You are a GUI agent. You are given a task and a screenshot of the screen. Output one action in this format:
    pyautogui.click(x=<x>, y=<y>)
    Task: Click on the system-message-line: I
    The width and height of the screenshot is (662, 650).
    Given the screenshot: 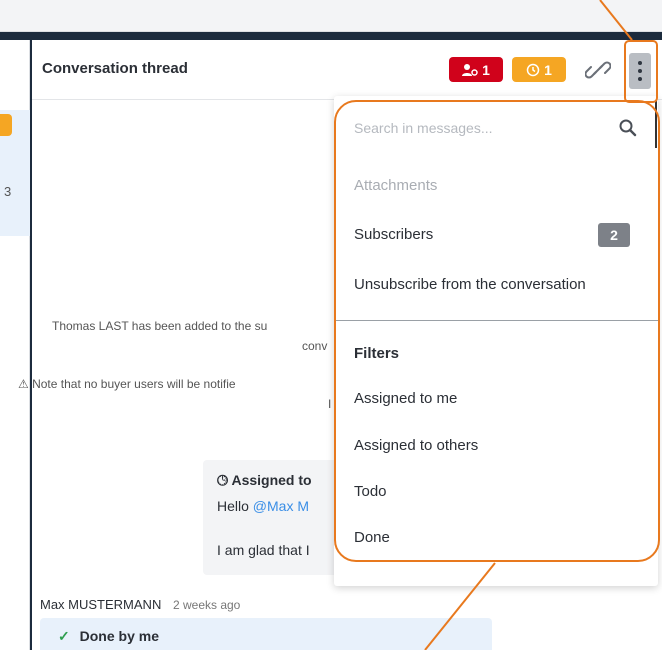 What is the action you would take?
    pyautogui.click(x=330, y=404)
    